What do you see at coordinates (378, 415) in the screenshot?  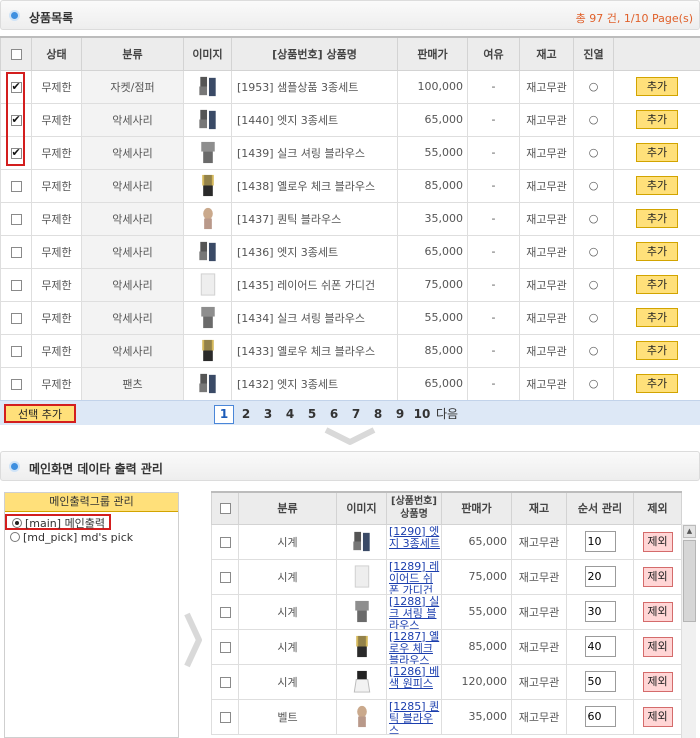 I see `page-link-8: 8` at bounding box center [378, 415].